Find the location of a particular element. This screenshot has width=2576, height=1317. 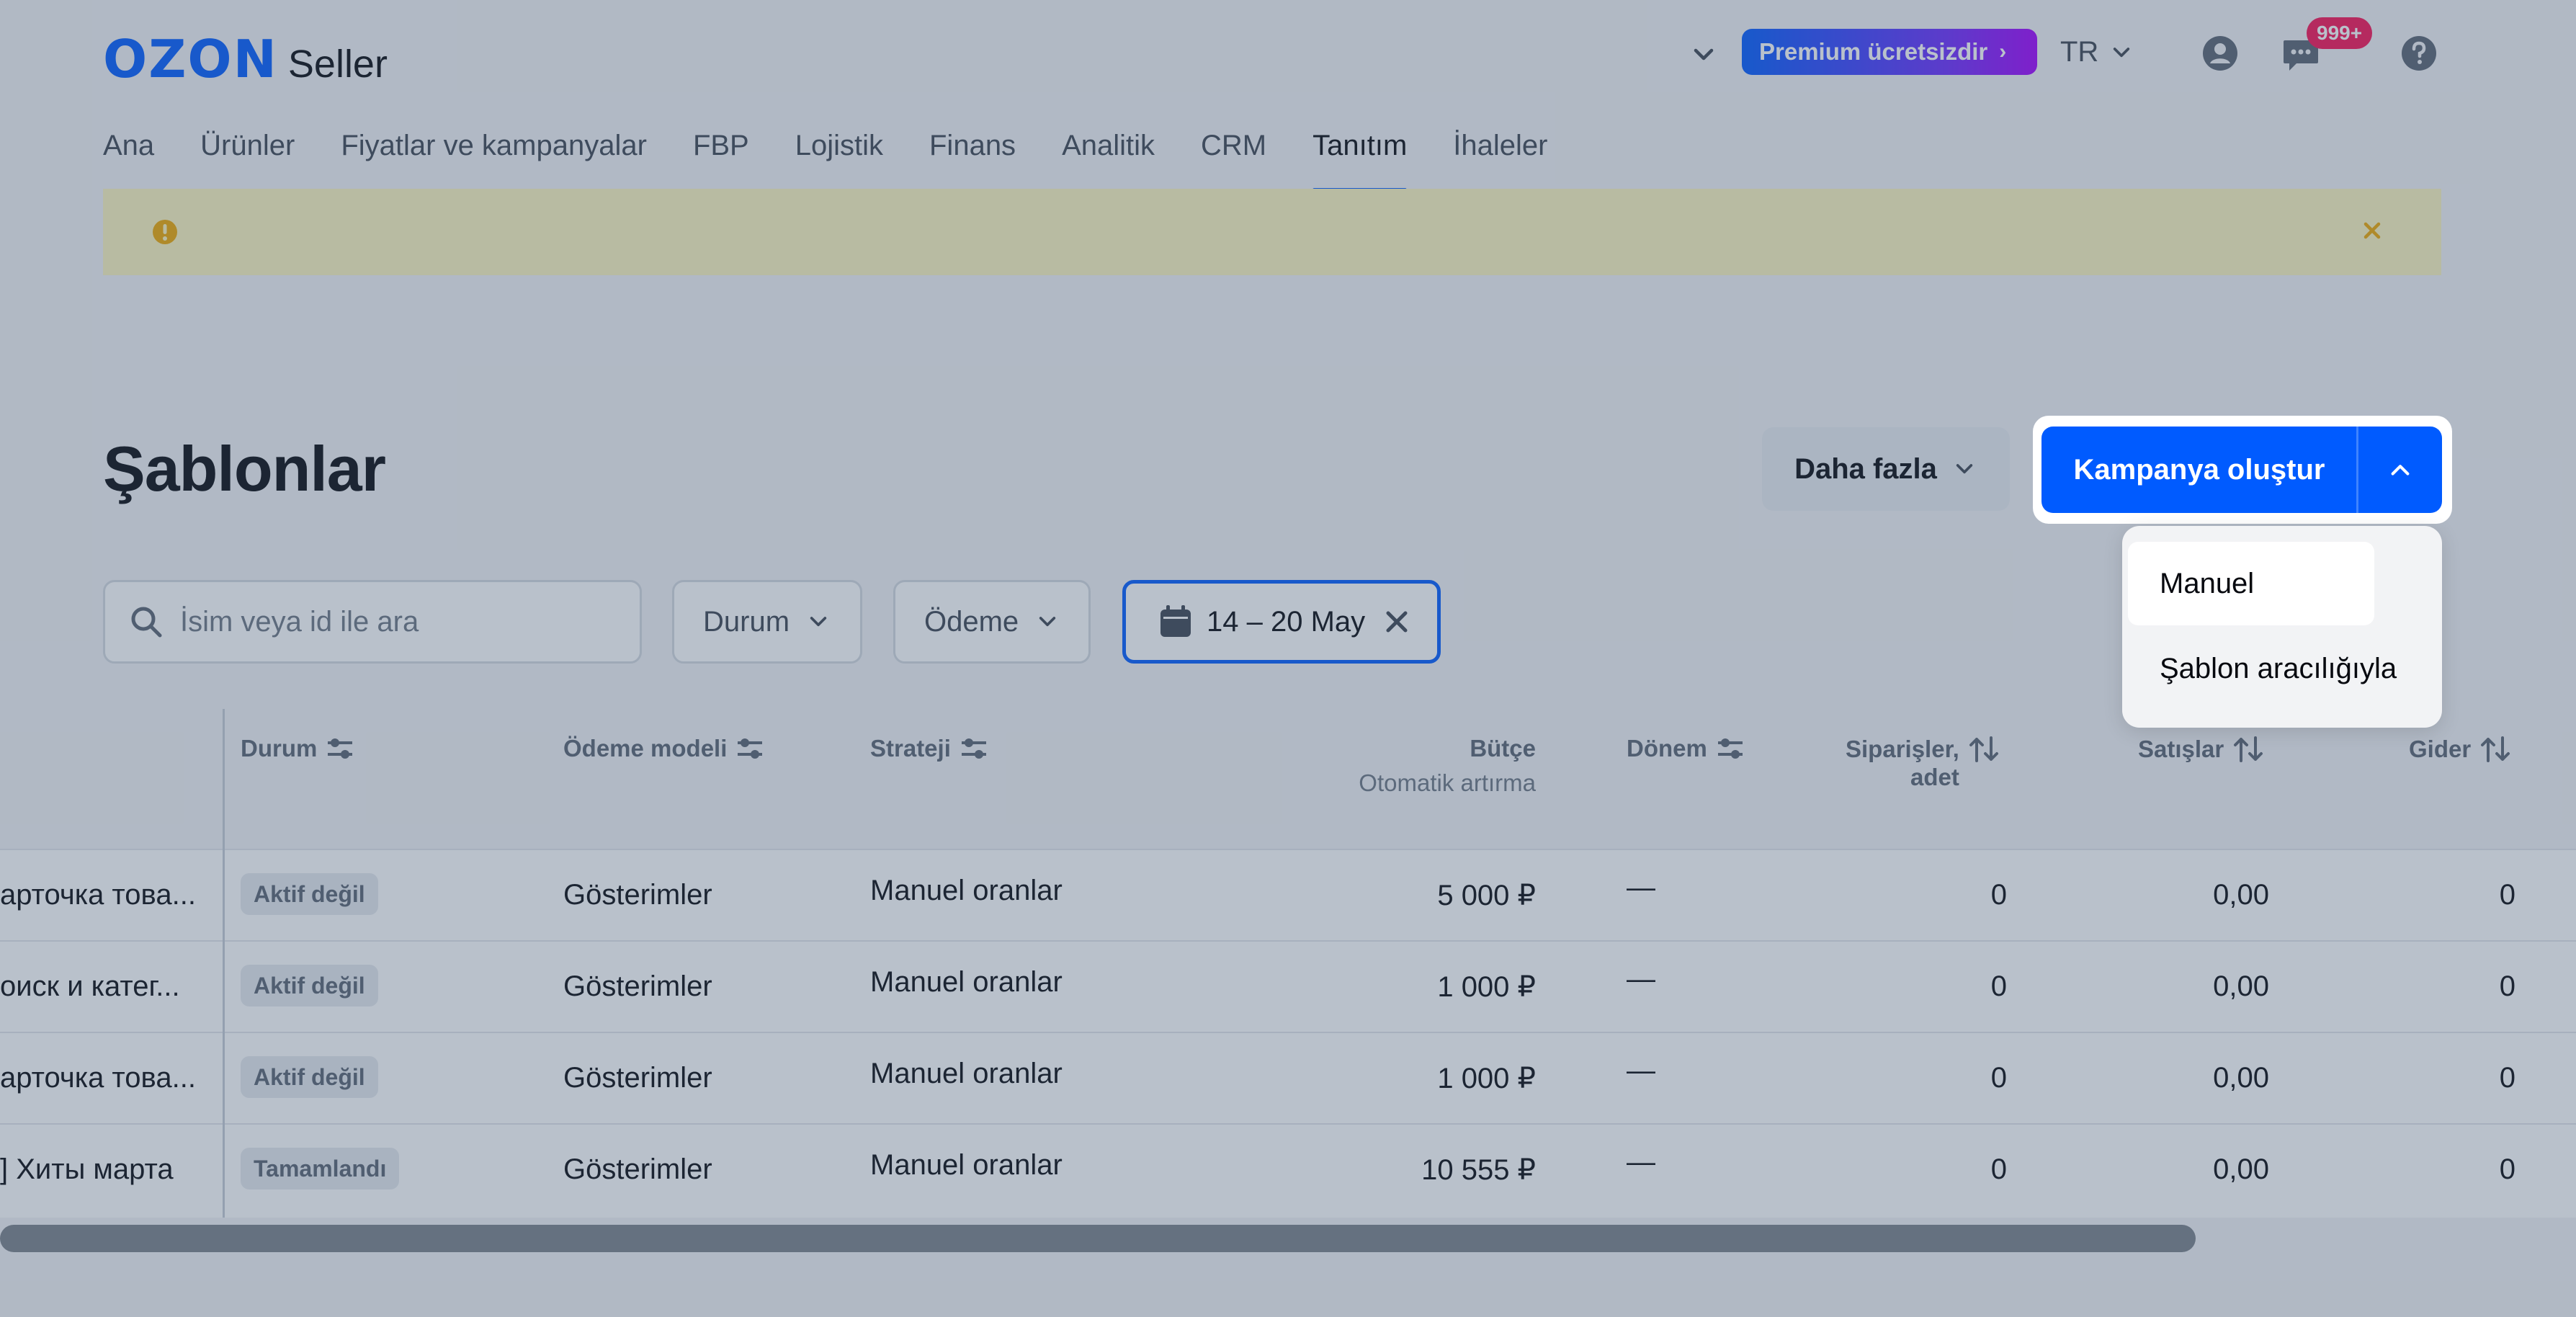

chevron-right-icon: › is located at coordinates (2003, 52).